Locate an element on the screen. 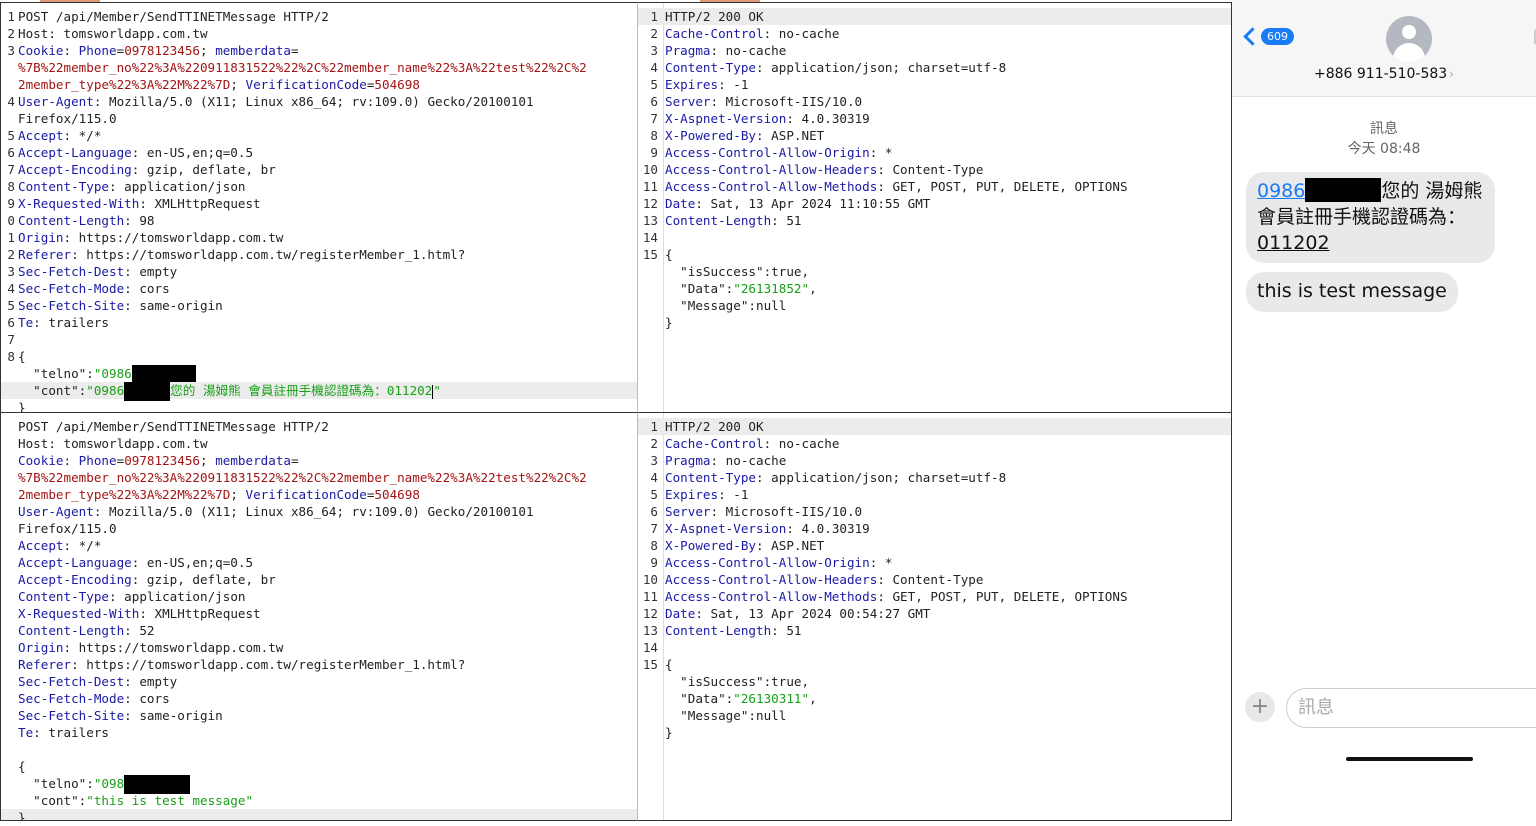 Image resolution: width=1536 pixels, height=826 pixels. message-bubble: 0986 您的 湯姆熊 會員註冊手機認證碼為： 011202 is located at coordinates (1370, 217).